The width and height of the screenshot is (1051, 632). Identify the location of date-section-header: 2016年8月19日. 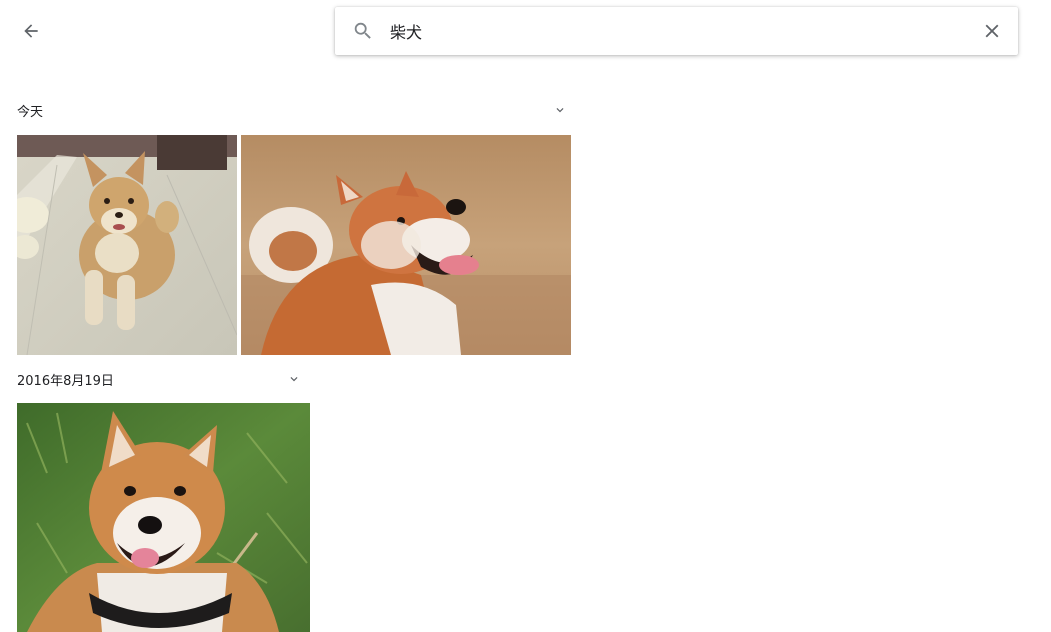
(160, 379).